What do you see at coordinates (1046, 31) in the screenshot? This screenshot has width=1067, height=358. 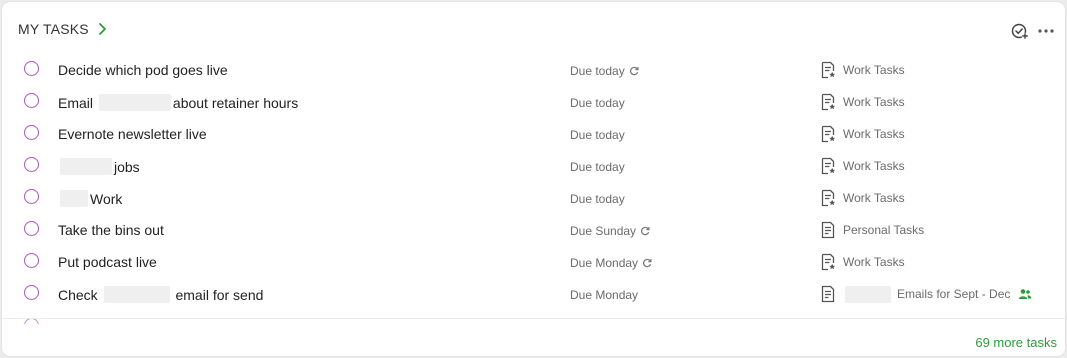 I see `more-options-icon` at bounding box center [1046, 31].